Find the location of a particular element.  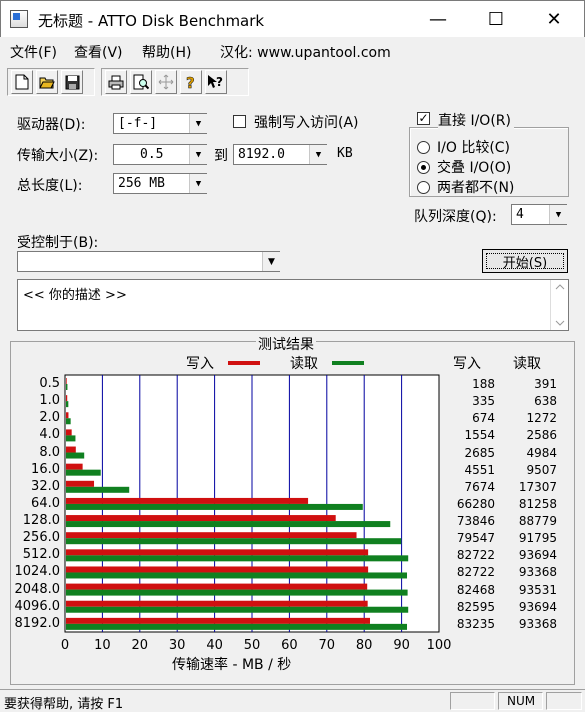

read-value: 93368 is located at coordinates (537, 623).